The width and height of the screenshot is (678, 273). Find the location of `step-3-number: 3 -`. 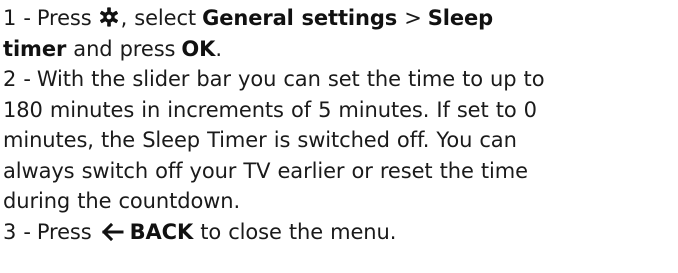

step-3-number: 3 - is located at coordinates (17, 231).